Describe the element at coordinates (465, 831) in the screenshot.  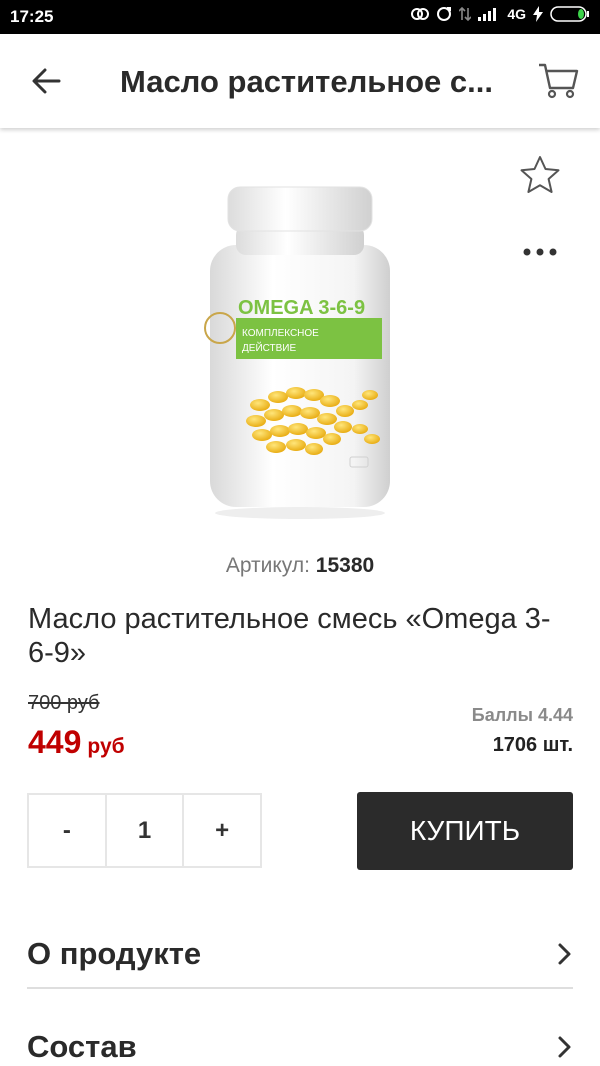
I see `buy-button: КУПИТЬ` at that location.